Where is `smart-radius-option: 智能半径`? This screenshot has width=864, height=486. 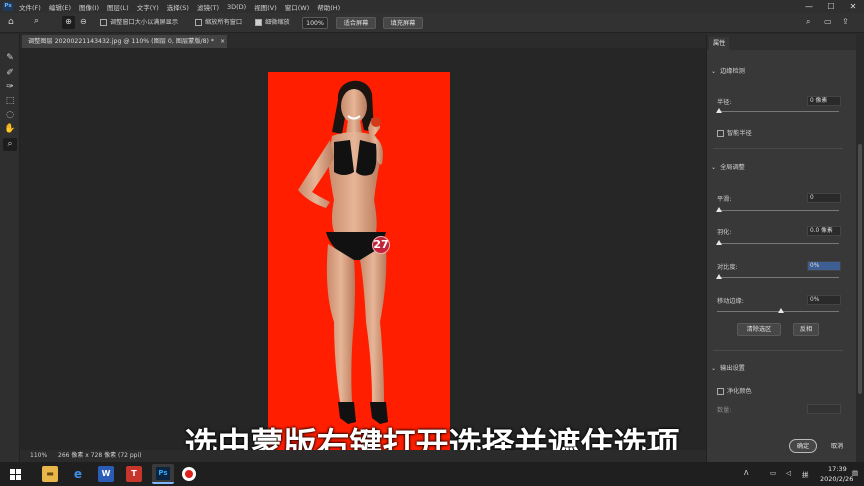
smart-radius-option: 智能半径 is located at coordinates (734, 132).